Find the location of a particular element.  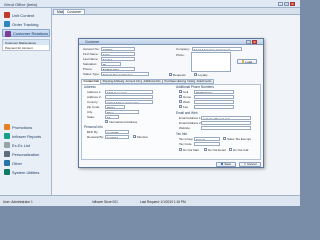

do-not-call-label: Do Not Call is located at coordinates (241, 150).